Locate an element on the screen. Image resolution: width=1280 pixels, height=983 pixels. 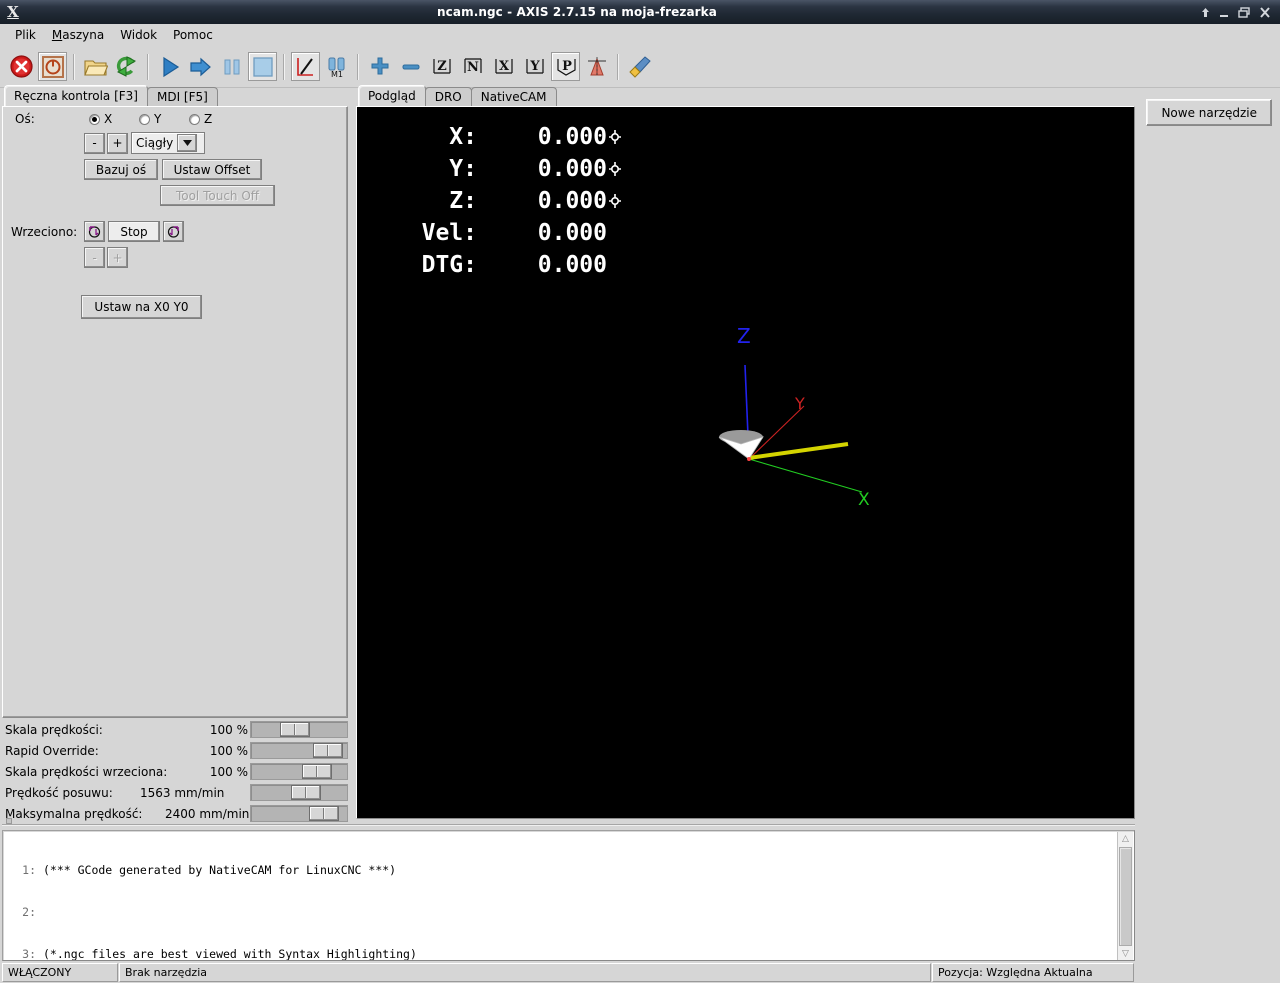
scroll-down-icon: ▽ is located at coordinates (1126, 953).